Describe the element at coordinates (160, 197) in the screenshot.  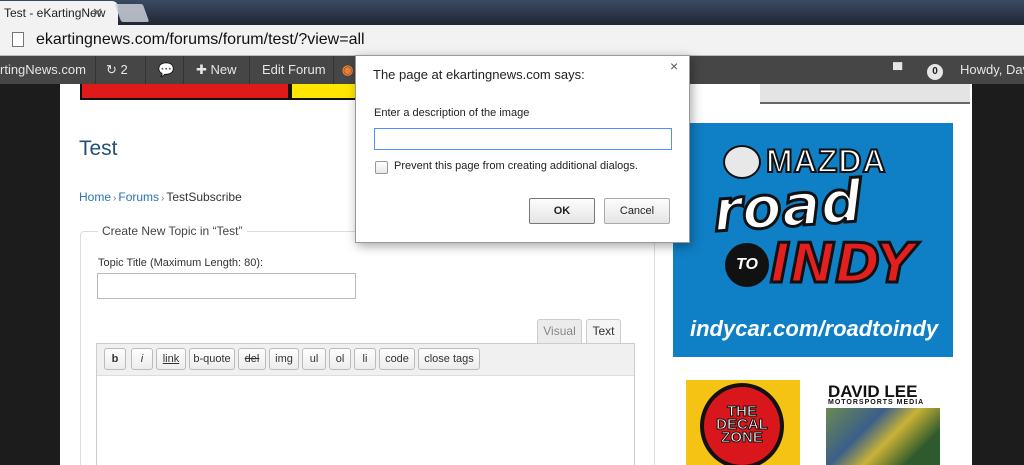
I see `breadcrumb: Home › Forums › TestSubscribe` at that location.